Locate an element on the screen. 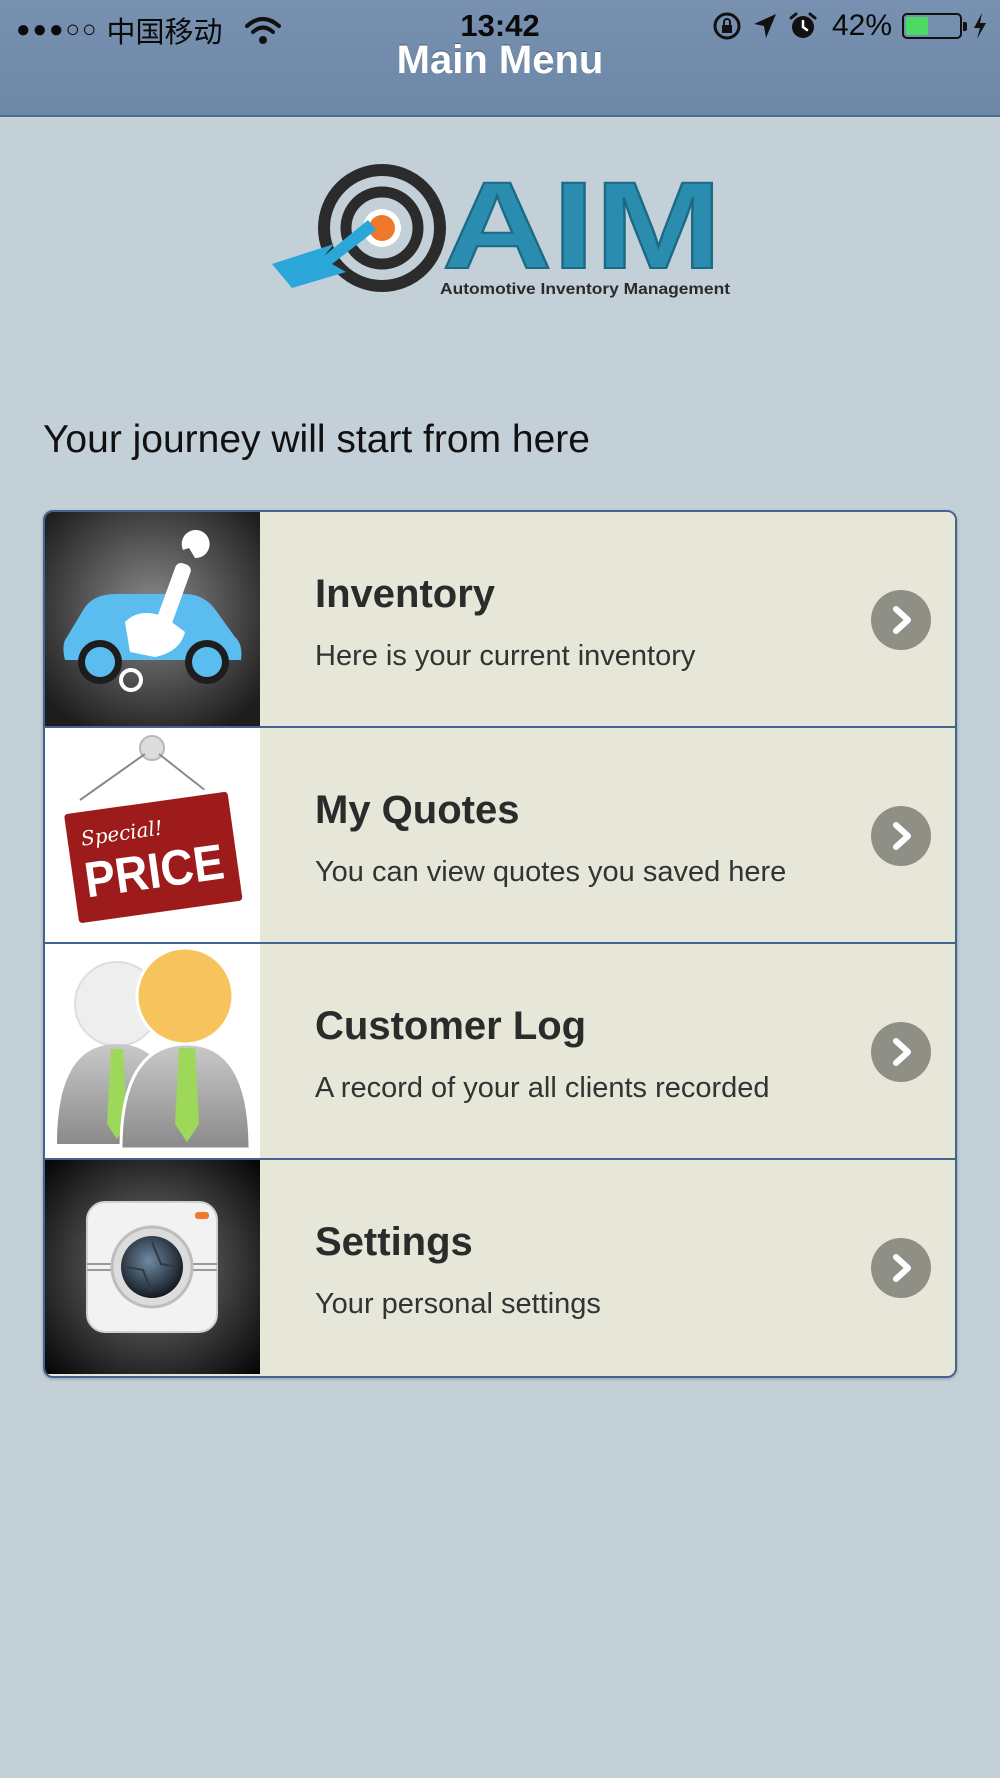  special-price-sign-icon: Special! PRICE is located at coordinates (152, 835).